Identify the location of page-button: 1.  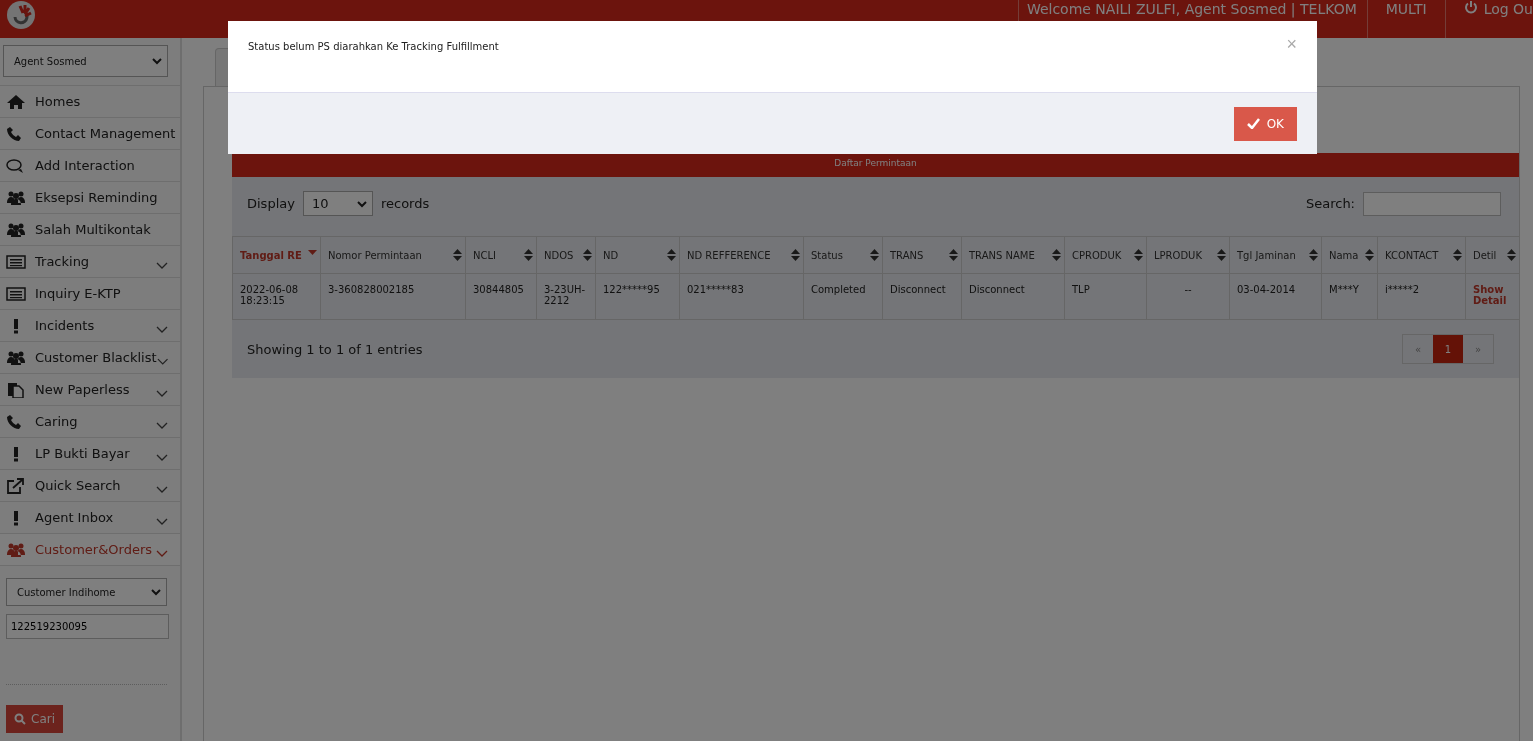
(1448, 349).